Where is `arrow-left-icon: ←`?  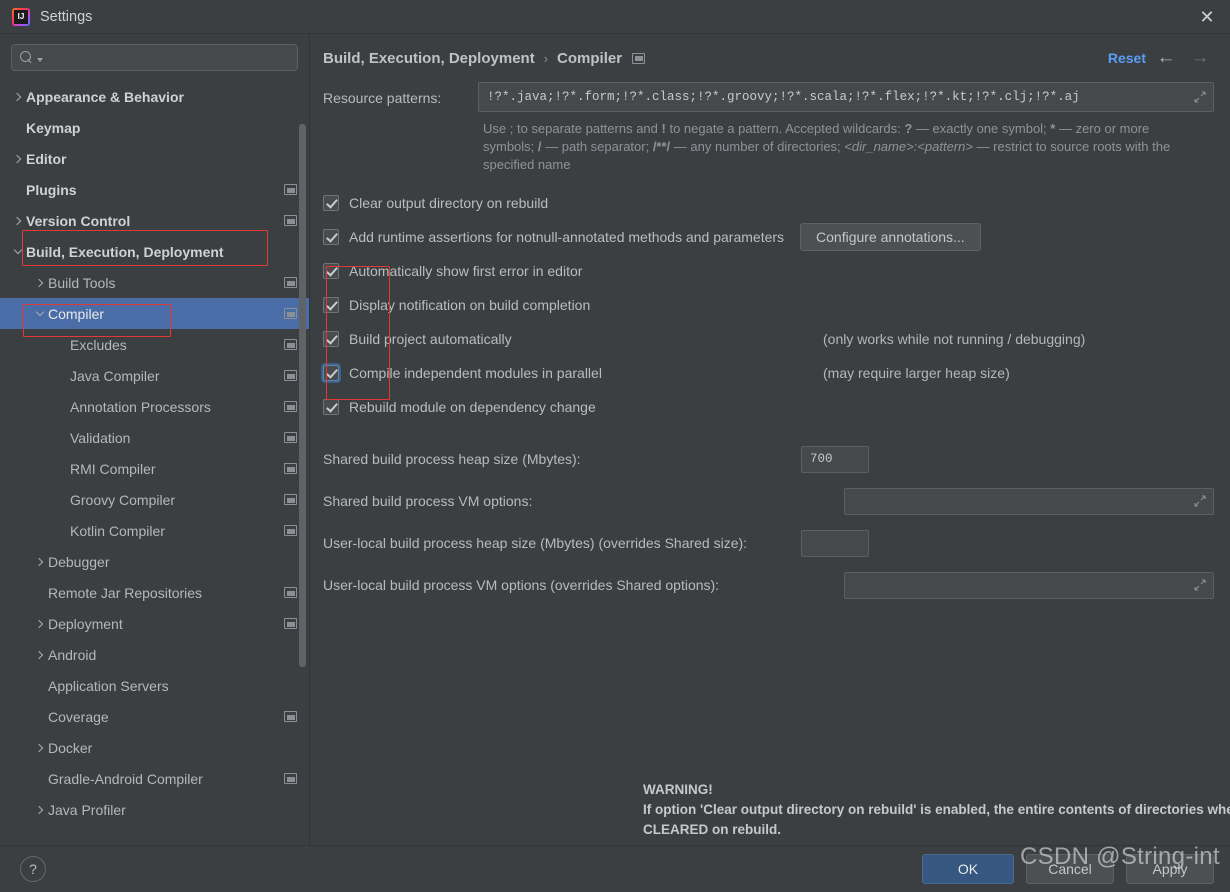
arrow-left-icon: ← is located at coordinates (1166, 58).